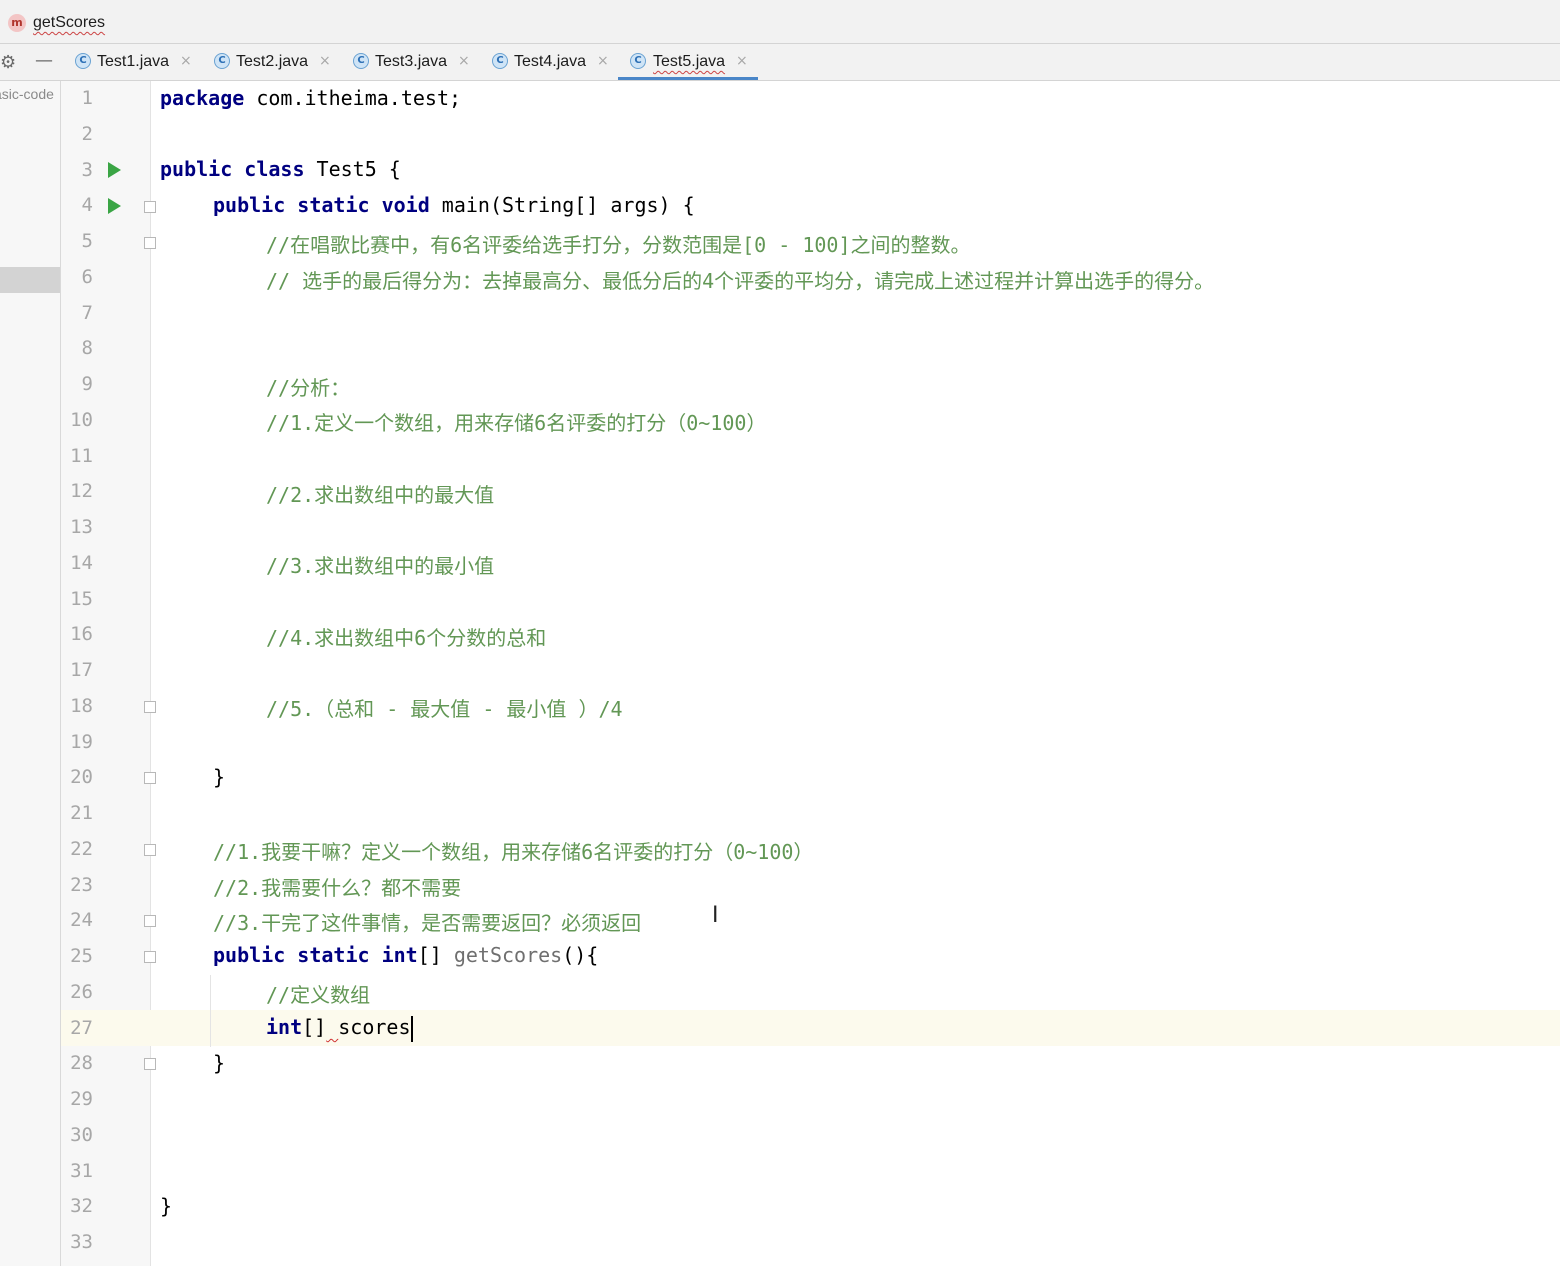 The height and width of the screenshot is (1266, 1560). I want to click on tab-test5: C Test5.java ×, so click(688, 62).